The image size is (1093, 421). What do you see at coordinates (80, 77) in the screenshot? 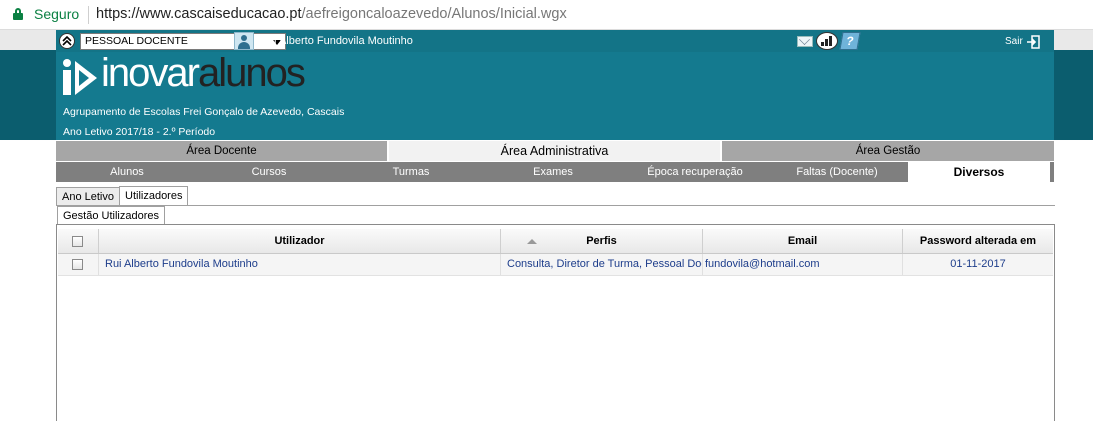
I see `logo-mark` at bounding box center [80, 77].